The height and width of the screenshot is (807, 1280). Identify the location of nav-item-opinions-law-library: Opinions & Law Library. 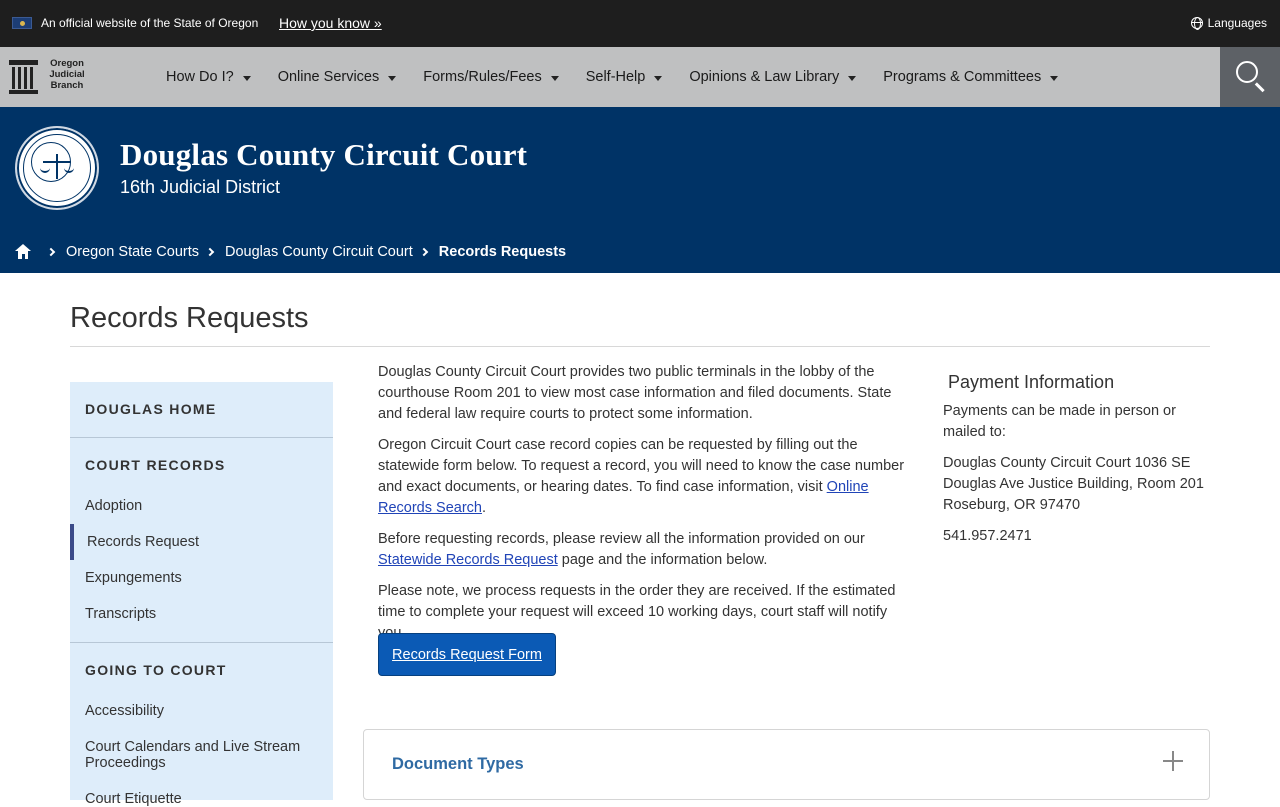
(773, 77).